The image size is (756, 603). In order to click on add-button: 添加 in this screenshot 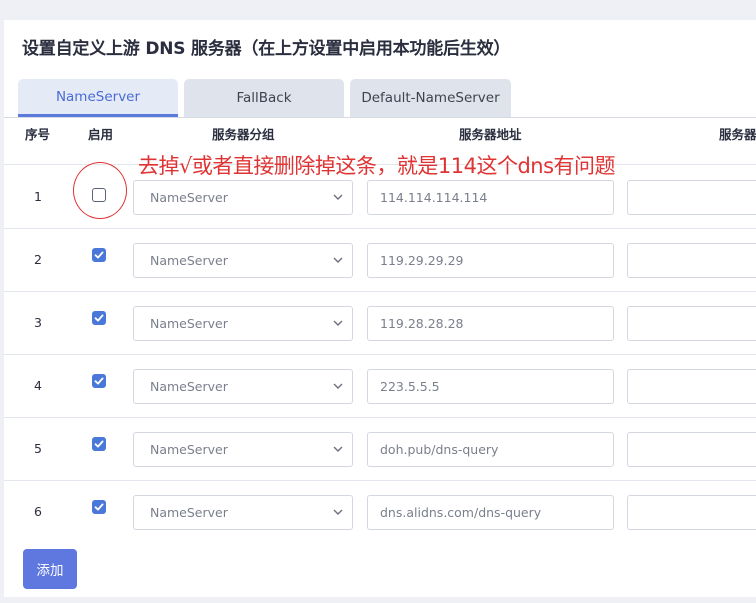, I will do `click(50, 569)`.